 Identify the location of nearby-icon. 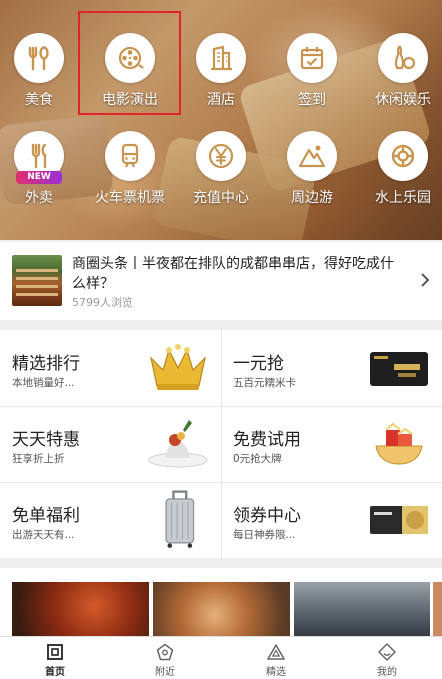
(165, 652).